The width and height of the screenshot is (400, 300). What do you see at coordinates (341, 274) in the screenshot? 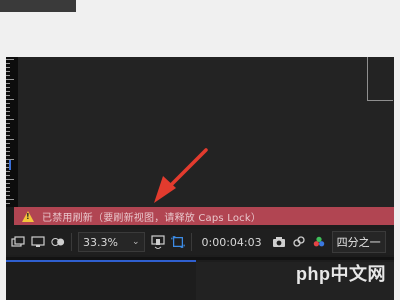
I see `watermark-text: php中文网` at bounding box center [341, 274].